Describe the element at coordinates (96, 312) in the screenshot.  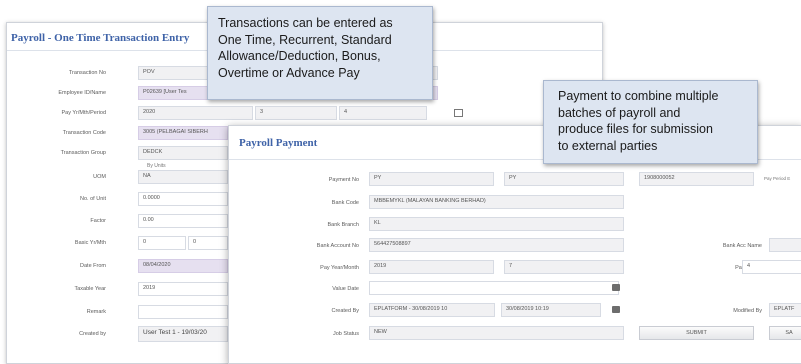
I see `remark-label: Remark` at that location.